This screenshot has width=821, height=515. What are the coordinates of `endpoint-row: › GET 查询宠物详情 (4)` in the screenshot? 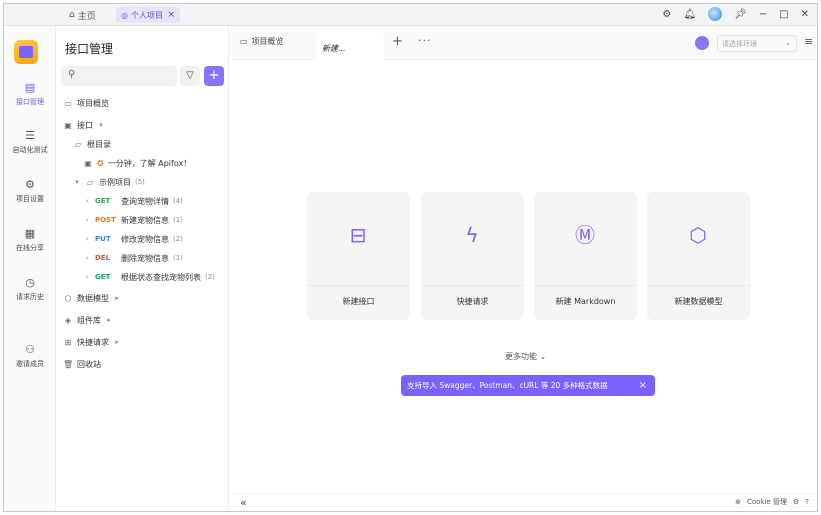 It's located at (133, 201).